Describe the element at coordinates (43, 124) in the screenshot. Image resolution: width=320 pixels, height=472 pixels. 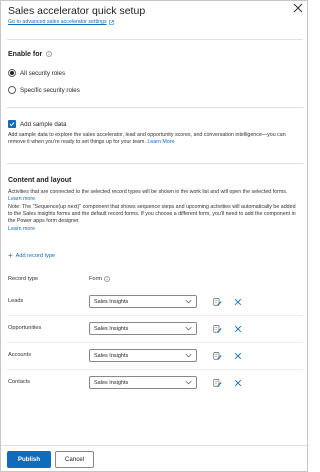
I see `checkbox-label: Add sample data` at that location.